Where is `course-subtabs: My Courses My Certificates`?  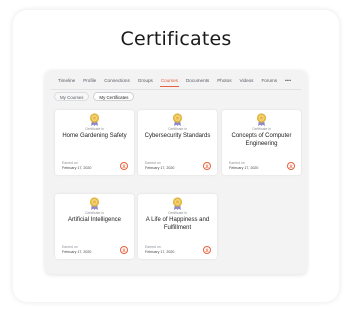
course-subtabs: My Courses My Certificates is located at coordinates (94, 96).